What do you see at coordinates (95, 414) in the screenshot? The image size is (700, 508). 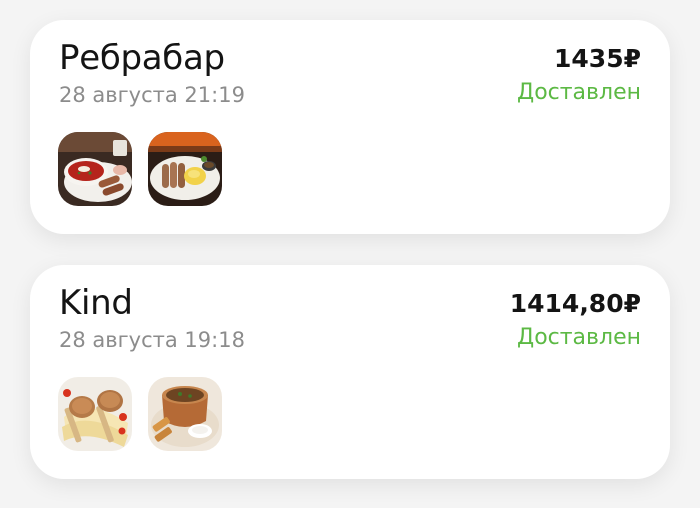 I see `cutlets-dish-image` at bounding box center [95, 414].